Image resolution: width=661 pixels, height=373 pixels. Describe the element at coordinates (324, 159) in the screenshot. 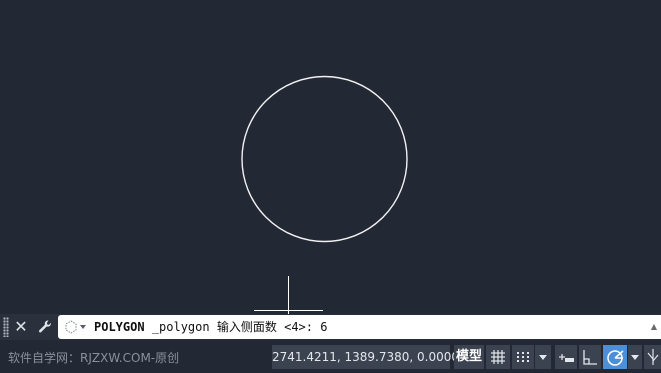

I see `drawn-circle` at that location.